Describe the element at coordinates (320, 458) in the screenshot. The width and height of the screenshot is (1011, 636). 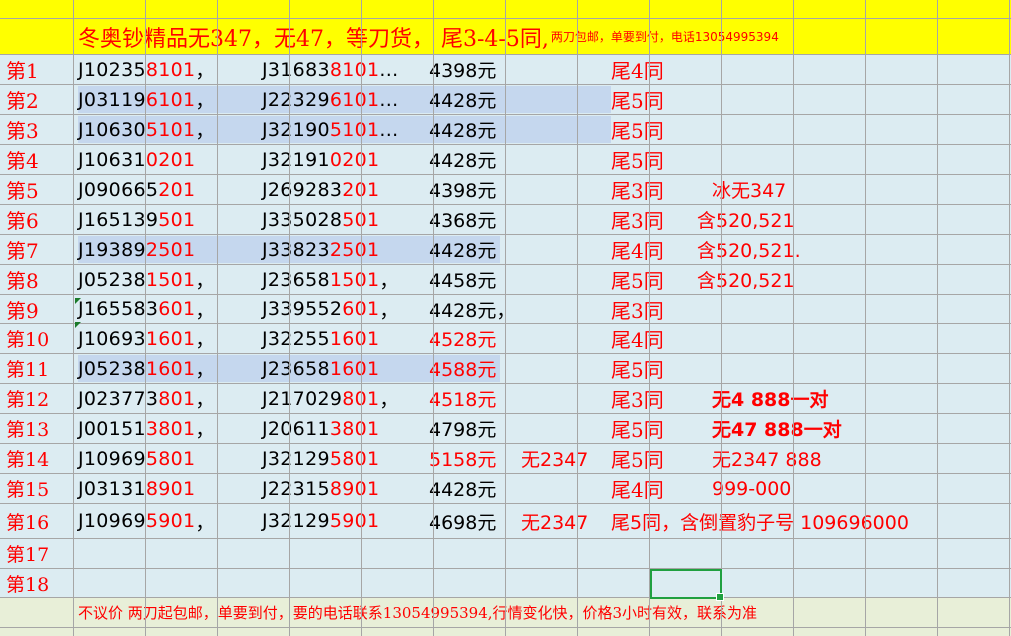
I see `serial-cell-last: J32129 5801` at that location.